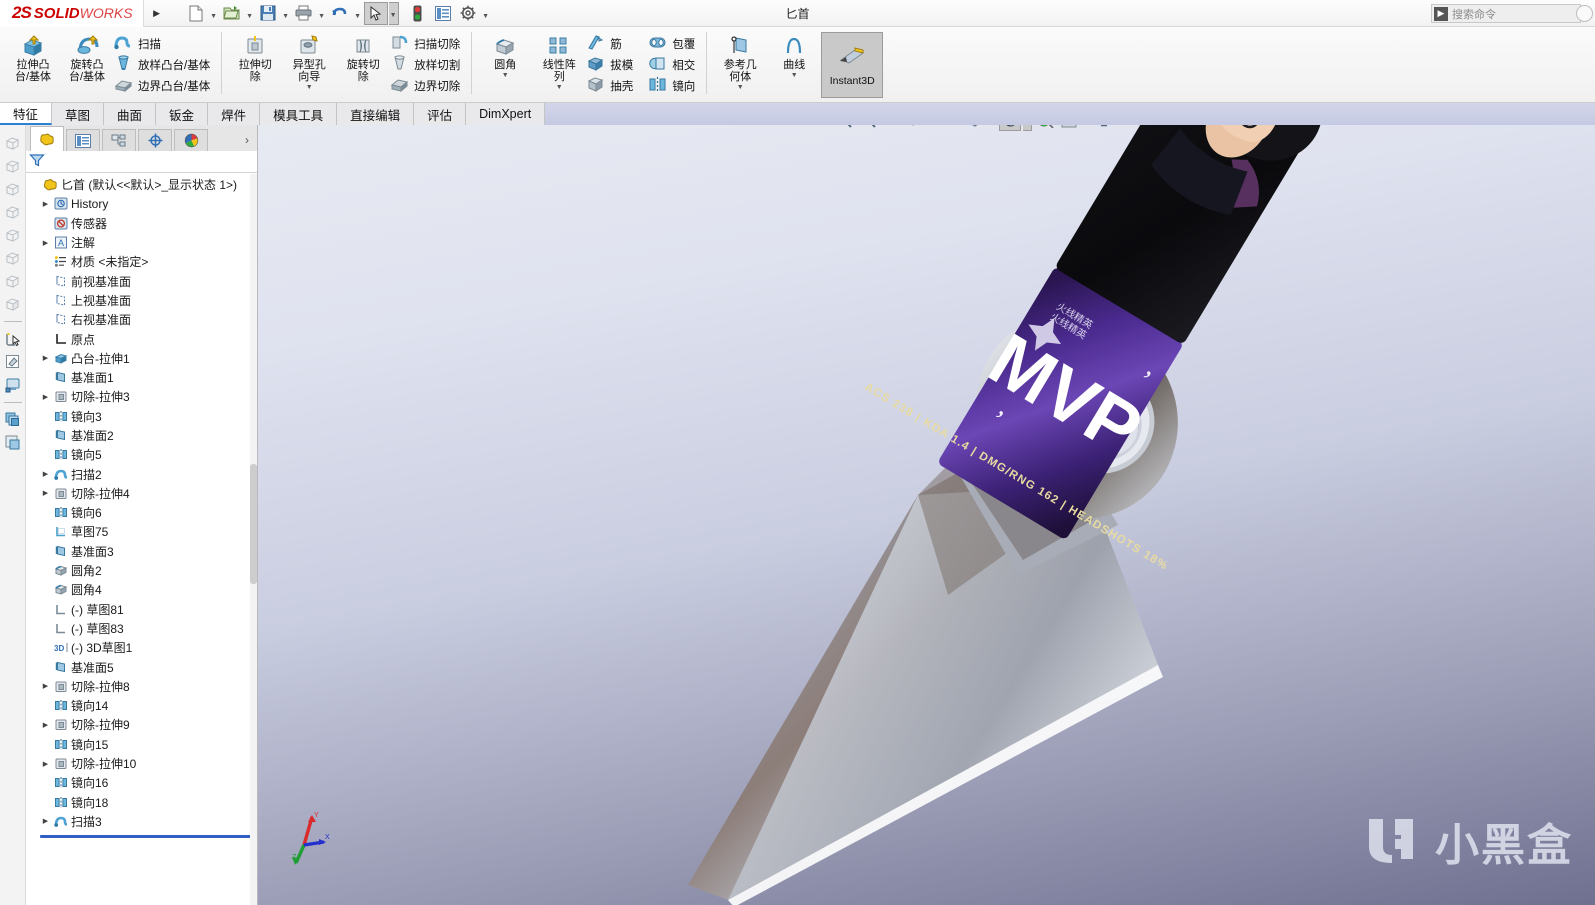 Image resolution: width=1595 pixels, height=905 pixels. What do you see at coordinates (141, 647) in the screenshot?
I see `tree-item-3dsketch1: 3D (-) 3D草图1` at bounding box center [141, 647].